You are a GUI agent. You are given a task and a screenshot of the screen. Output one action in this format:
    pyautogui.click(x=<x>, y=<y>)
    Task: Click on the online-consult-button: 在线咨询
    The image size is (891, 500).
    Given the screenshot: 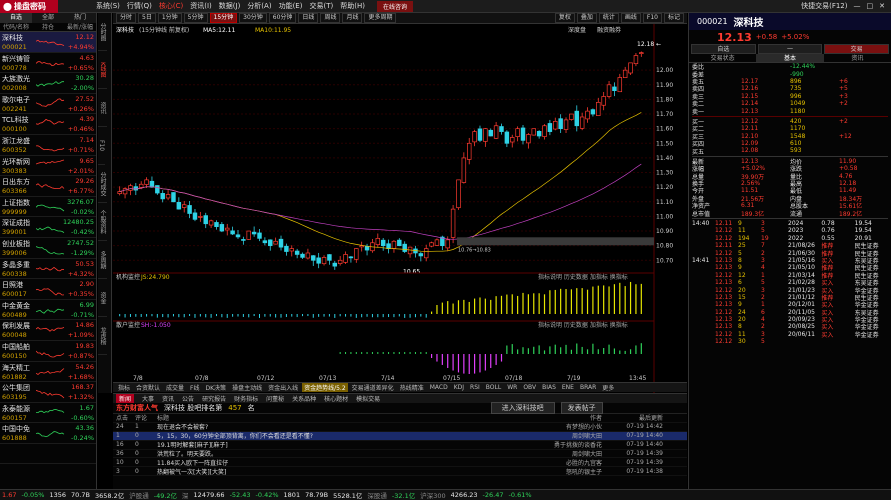 What is the action you would take?
    pyautogui.click(x=394, y=6)
    